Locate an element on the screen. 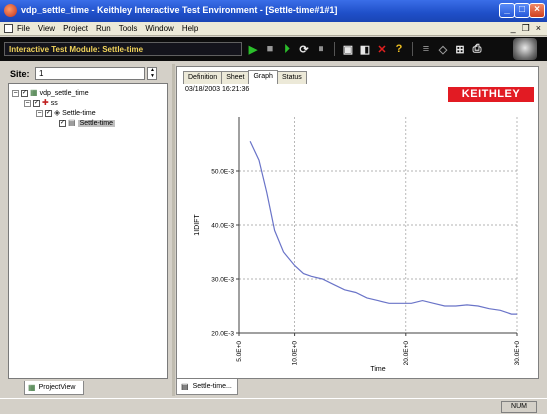 This screenshot has width=547, height=414. tree-item-device: − ✓ ◈ Settle-time is located at coordinates (66, 113).